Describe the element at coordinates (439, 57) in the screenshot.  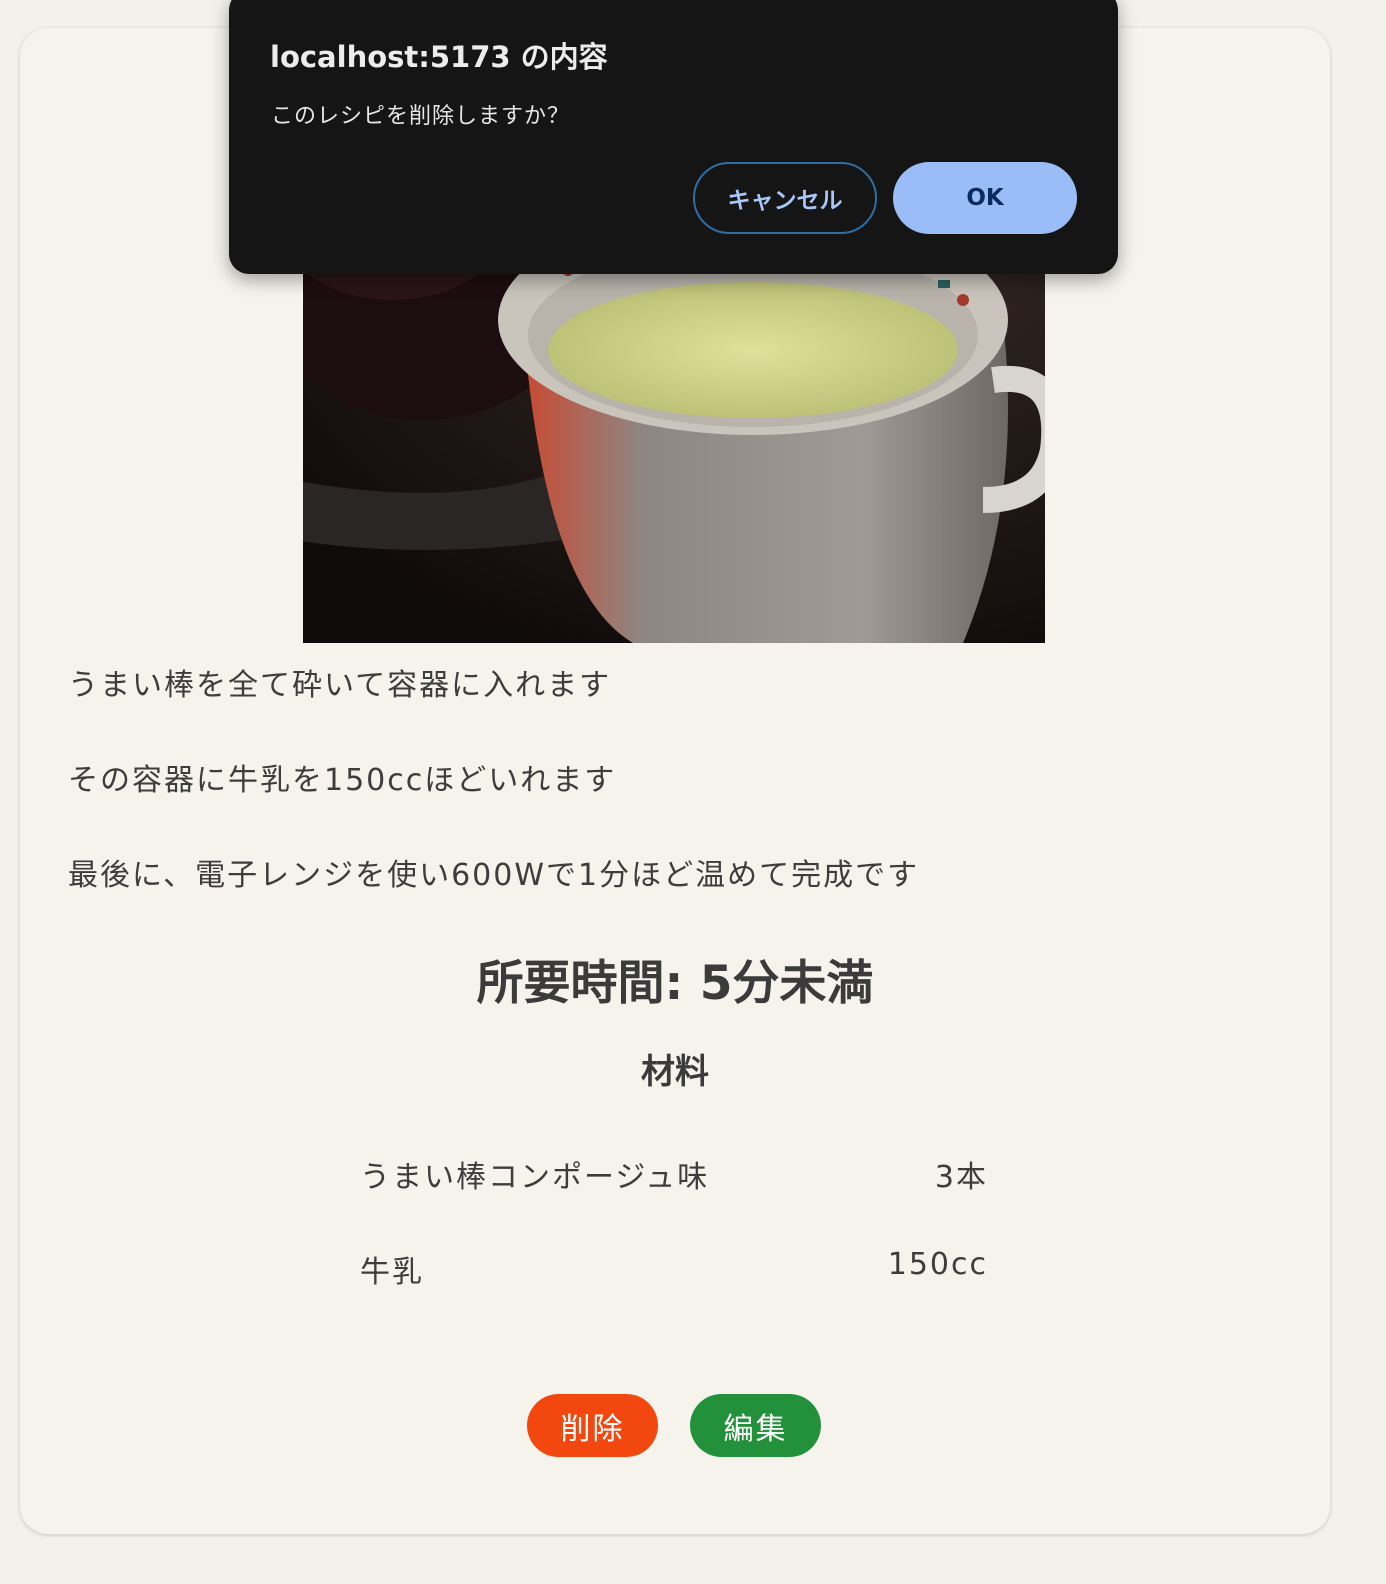
I see `dialog-title: localhost:5173 の内容` at that location.